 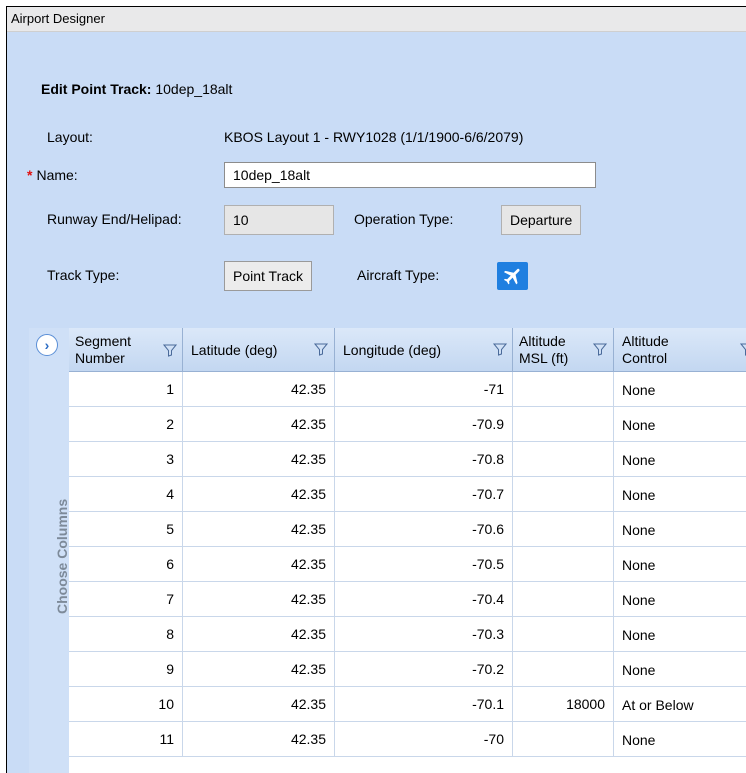 I want to click on airplane-icon, so click(x=511, y=276).